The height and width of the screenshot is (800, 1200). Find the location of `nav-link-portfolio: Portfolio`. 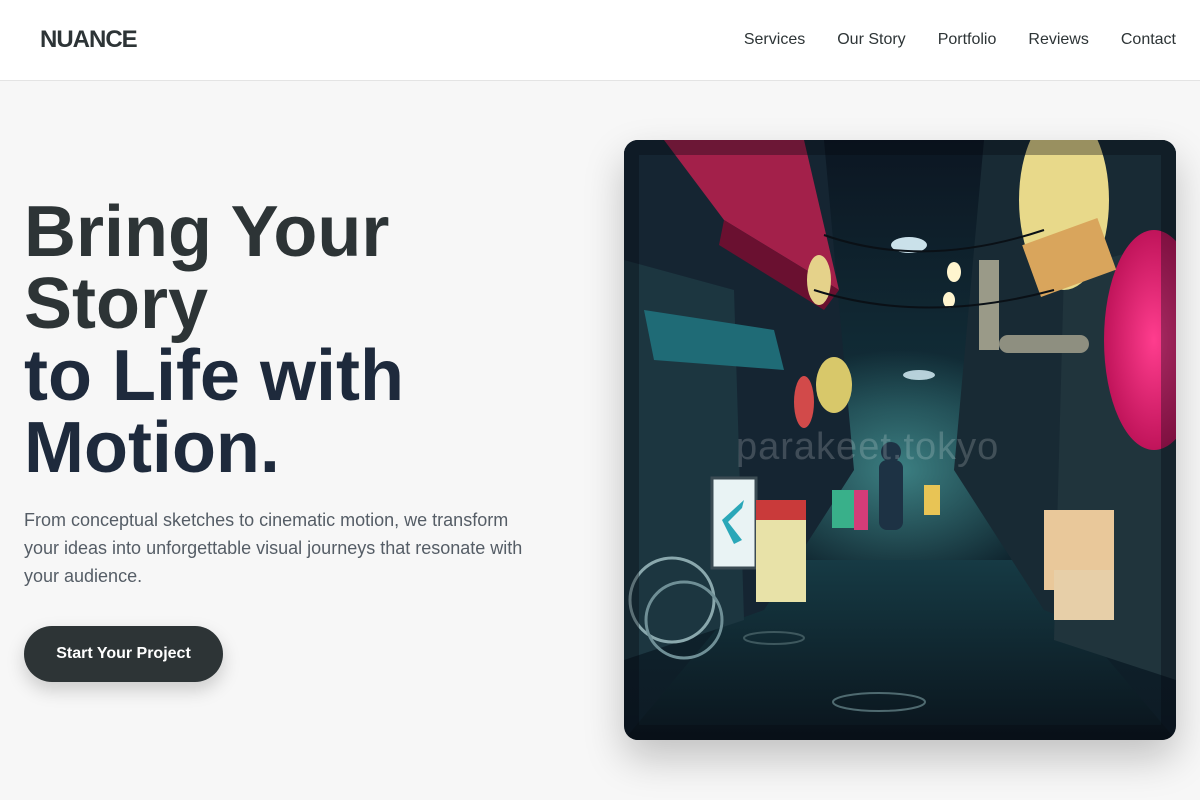

nav-link-portfolio: Portfolio is located at coordinates (967, 40).